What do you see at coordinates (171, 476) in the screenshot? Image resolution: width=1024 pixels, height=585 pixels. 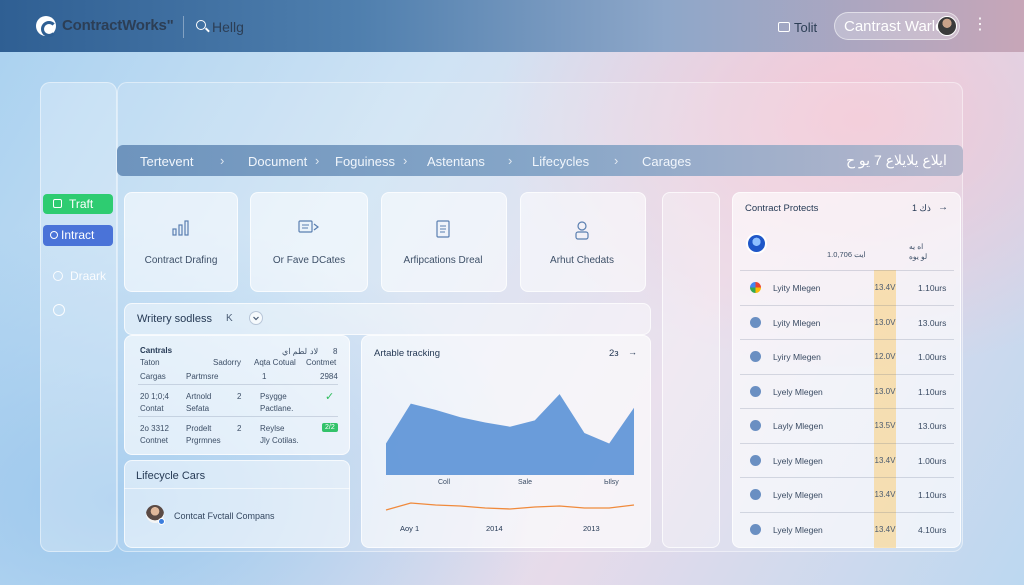 I see `lifecycle-title: Lifecycle Cars` at bounding box center [171, 476].